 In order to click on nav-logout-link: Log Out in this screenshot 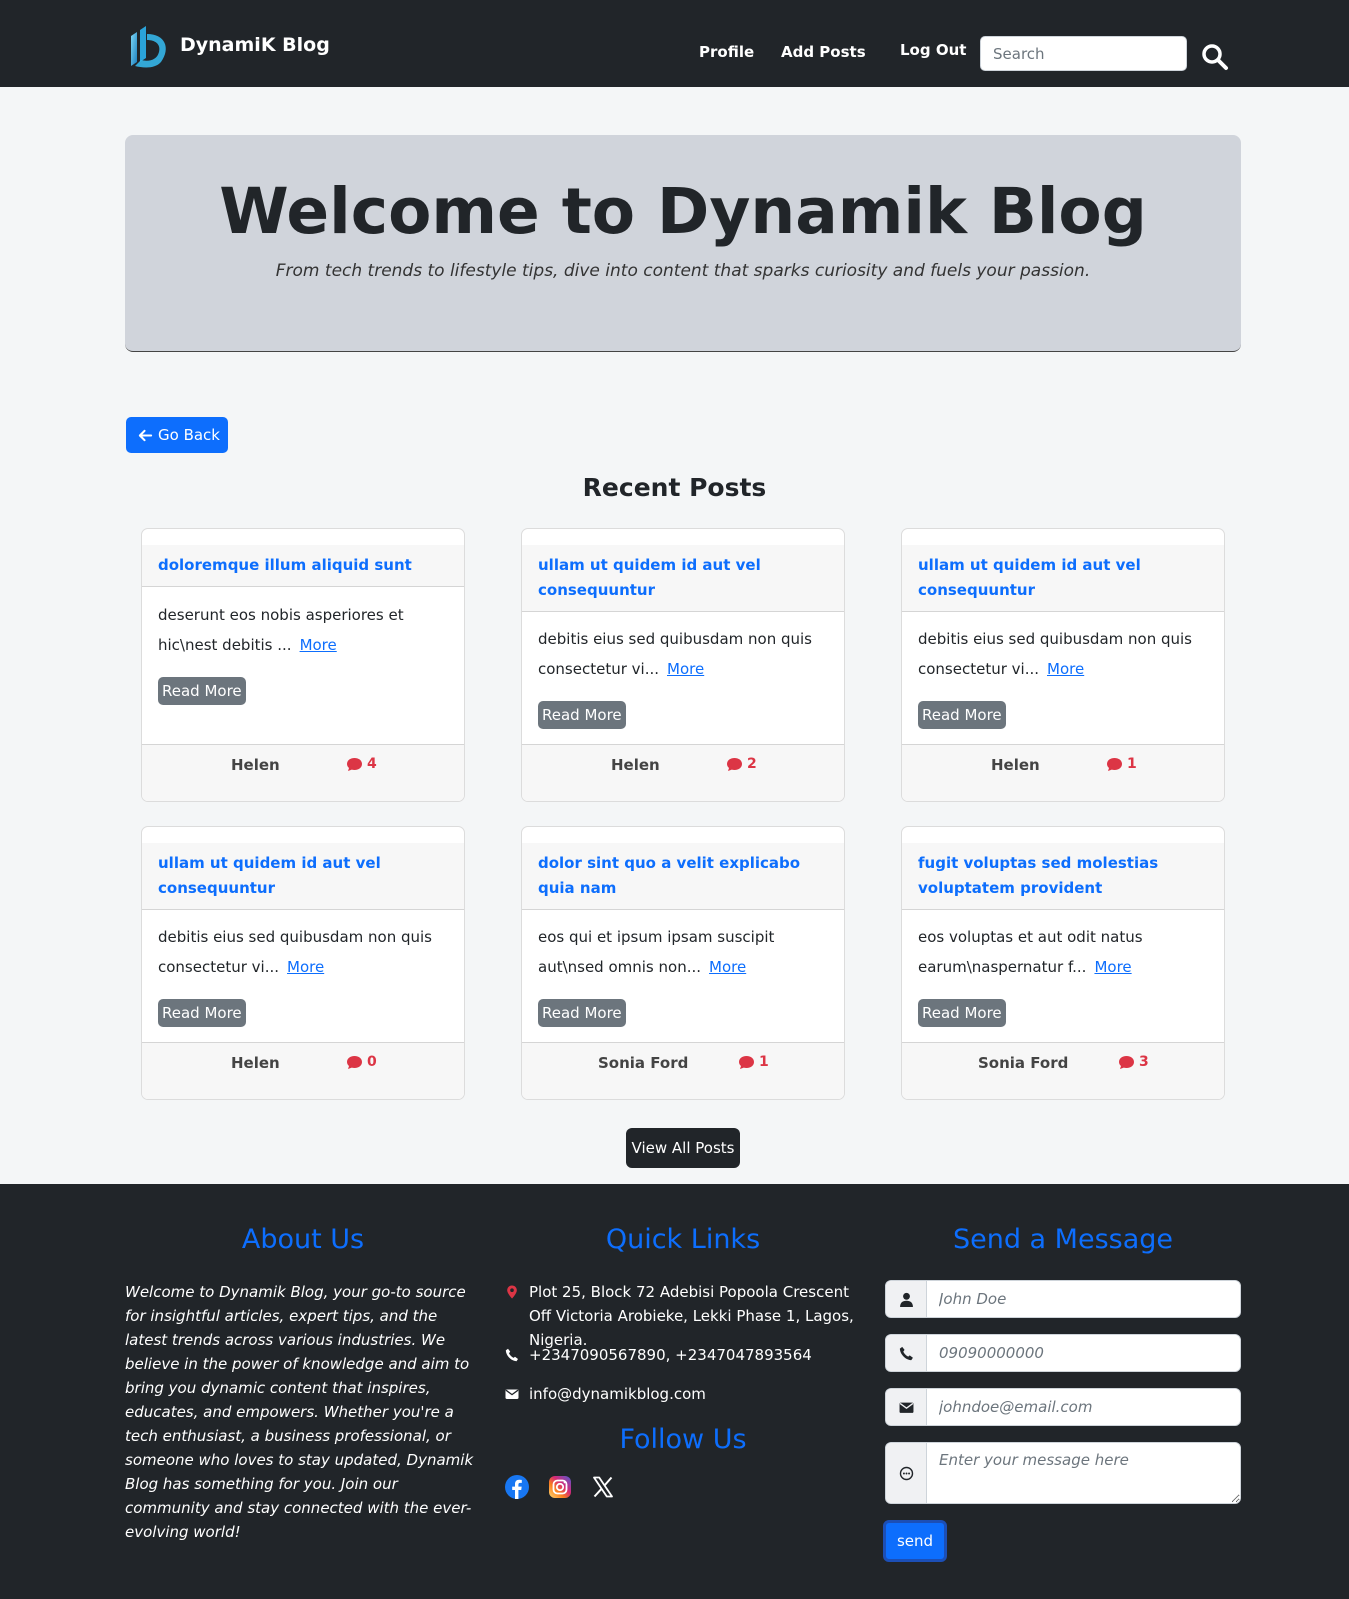, I will do `click(933, 50)`.